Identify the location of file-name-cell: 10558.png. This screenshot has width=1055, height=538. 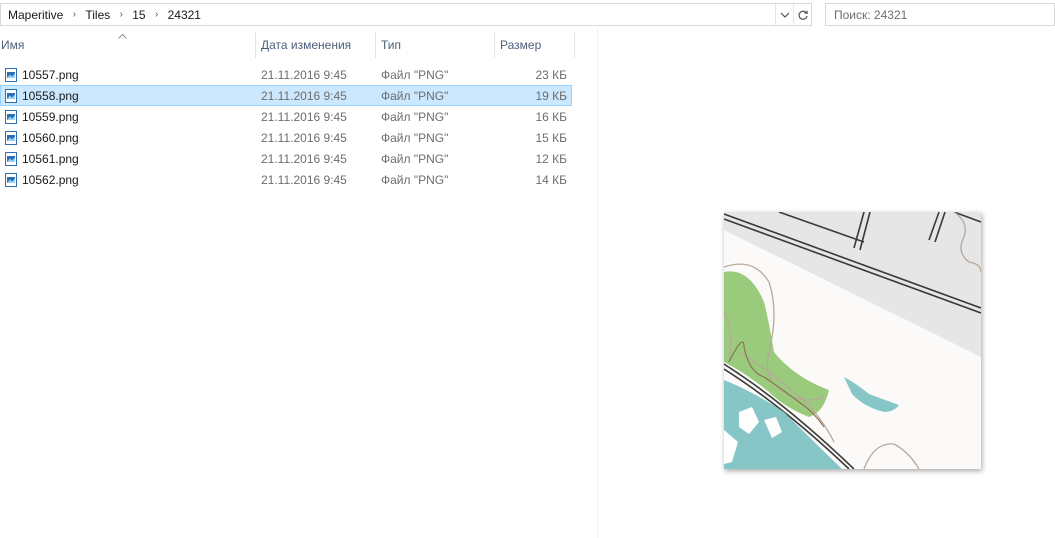
(129, 95).